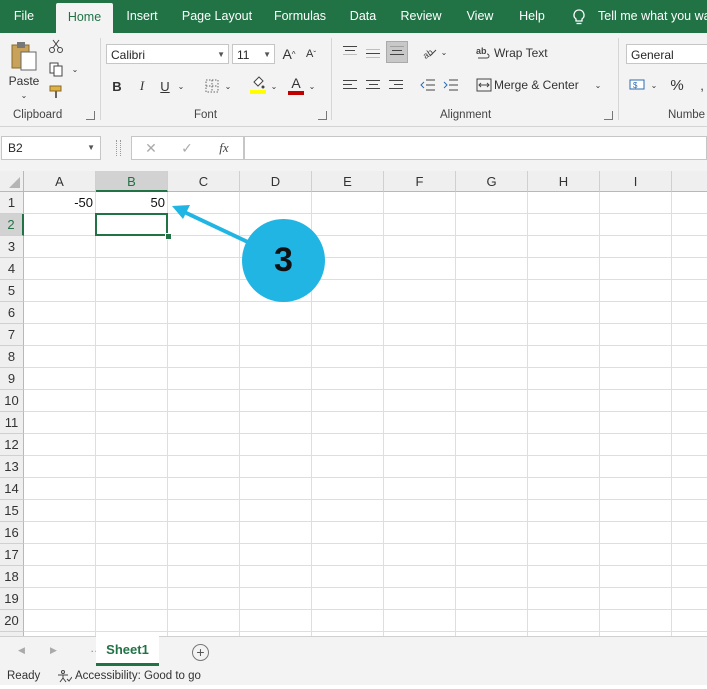 Image resolution: width=707 pixels, height=689 pixels. Describe the element at coordinates (353, 676) in the screenshot. I see `status-bar: Ready Accessibility: Good to go` at that location.